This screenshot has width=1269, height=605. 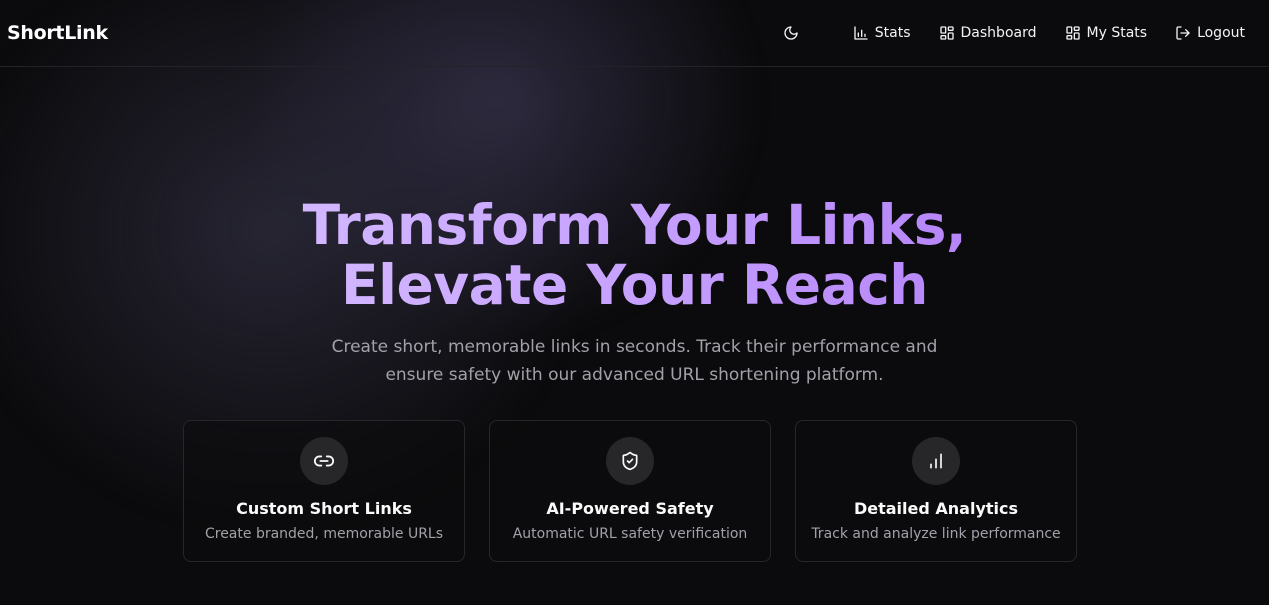 I want to click on moon-icon, so click(x=791, y=33).